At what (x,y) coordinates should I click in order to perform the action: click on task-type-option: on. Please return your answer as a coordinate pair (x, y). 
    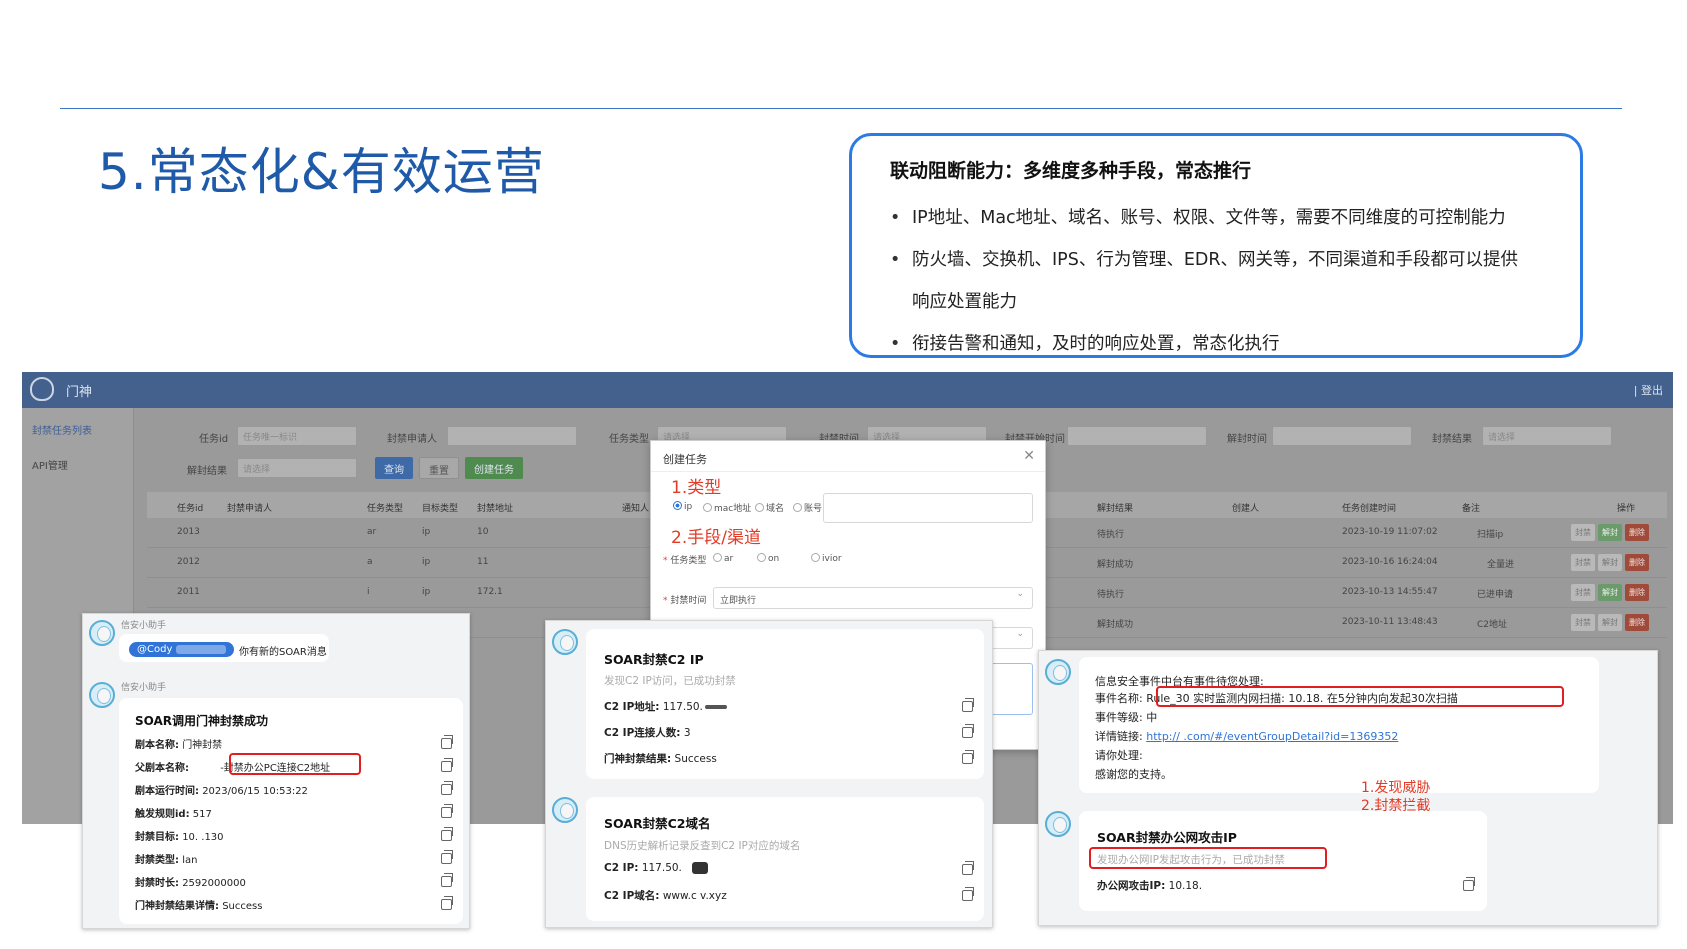
    Looking at the image, I should click on (768, 558).